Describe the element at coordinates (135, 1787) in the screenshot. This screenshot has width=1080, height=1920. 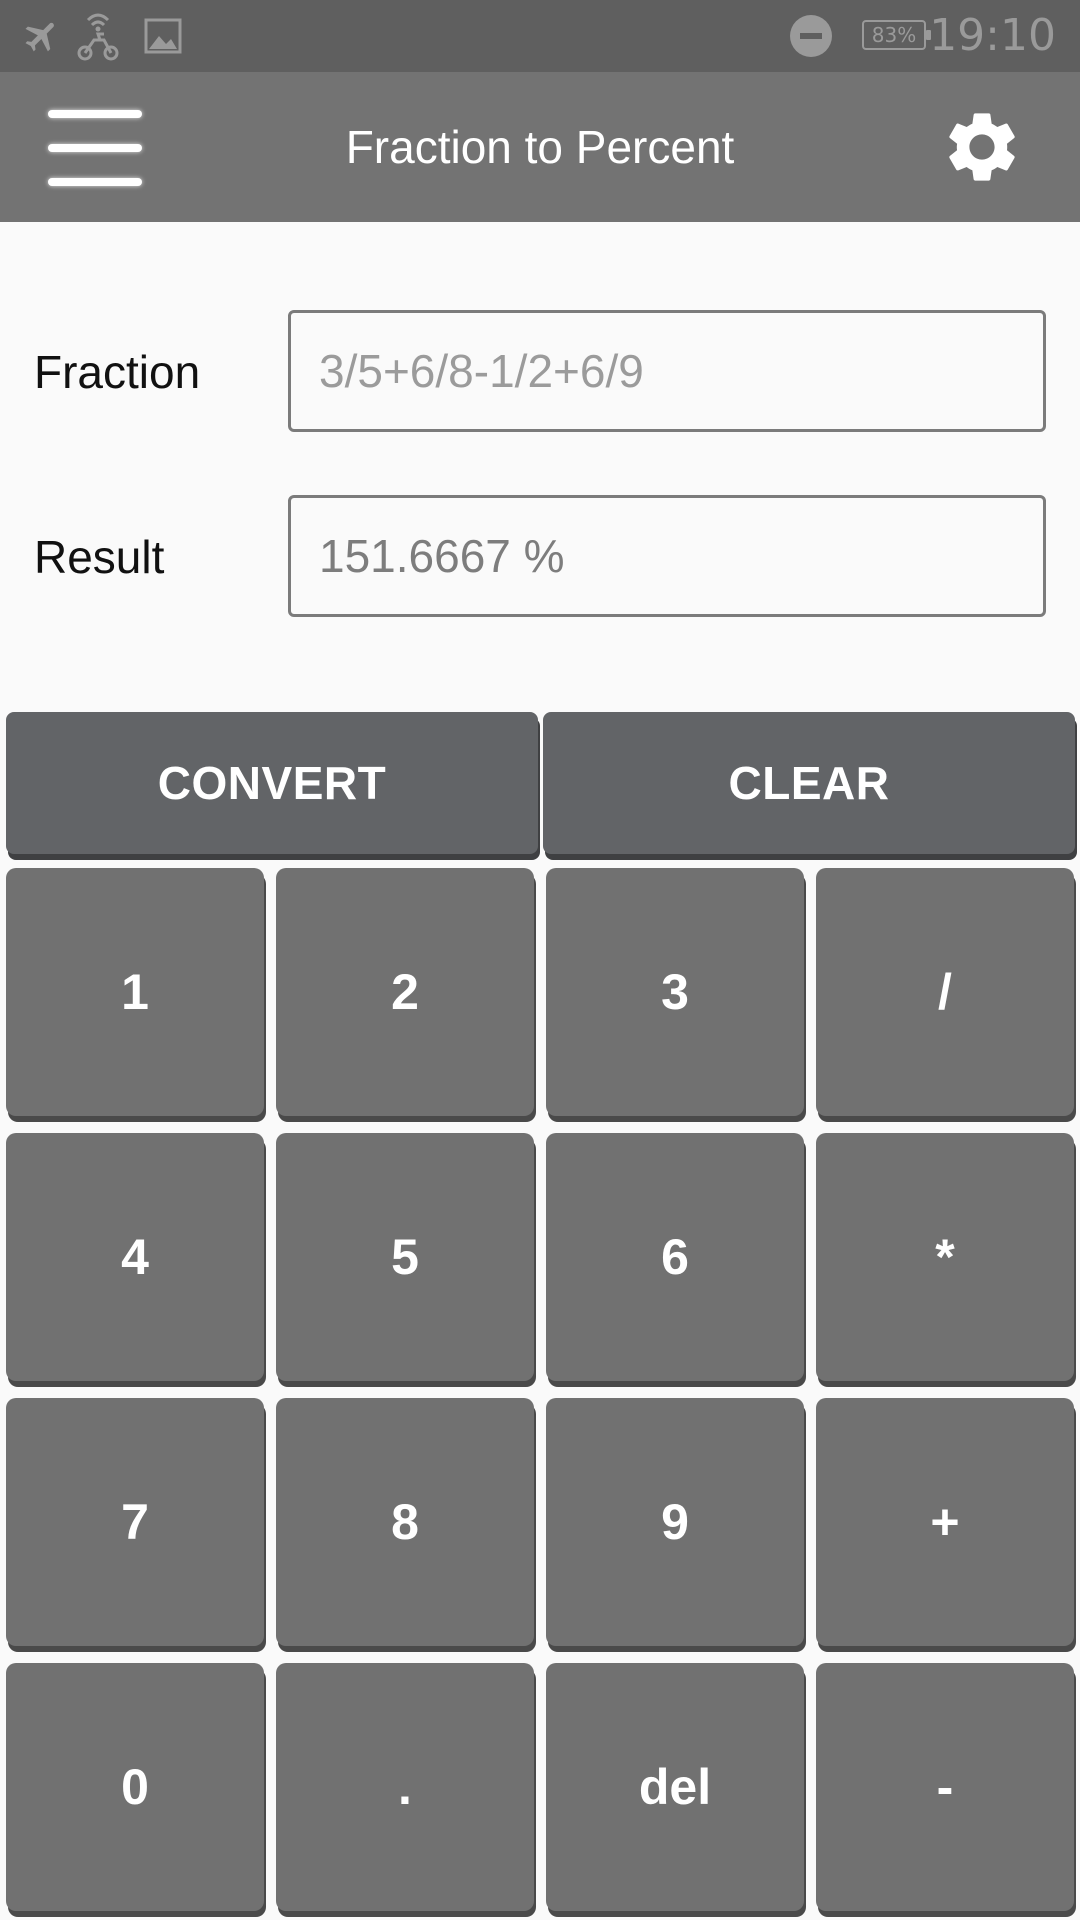
I see `key-0: 0` at that location.